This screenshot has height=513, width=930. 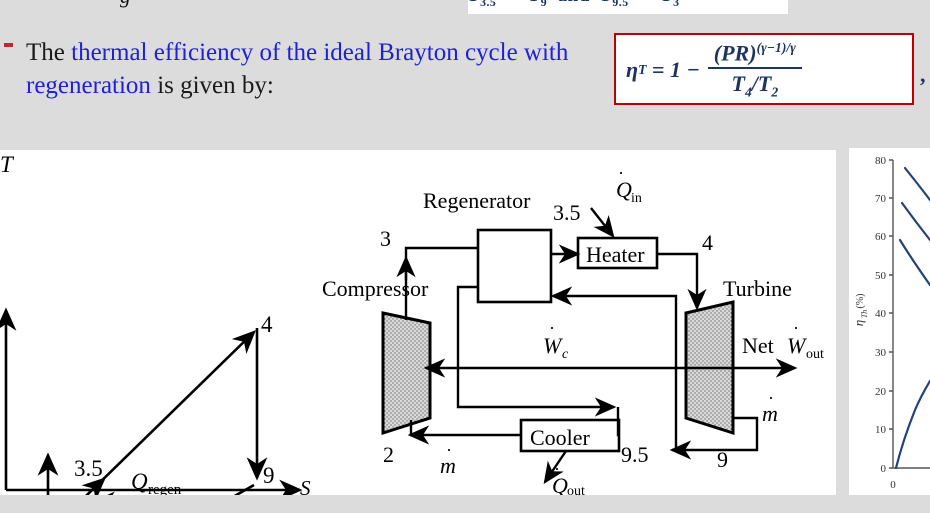 I want to click on label-heater: Heater, so click(x=615, y=254).